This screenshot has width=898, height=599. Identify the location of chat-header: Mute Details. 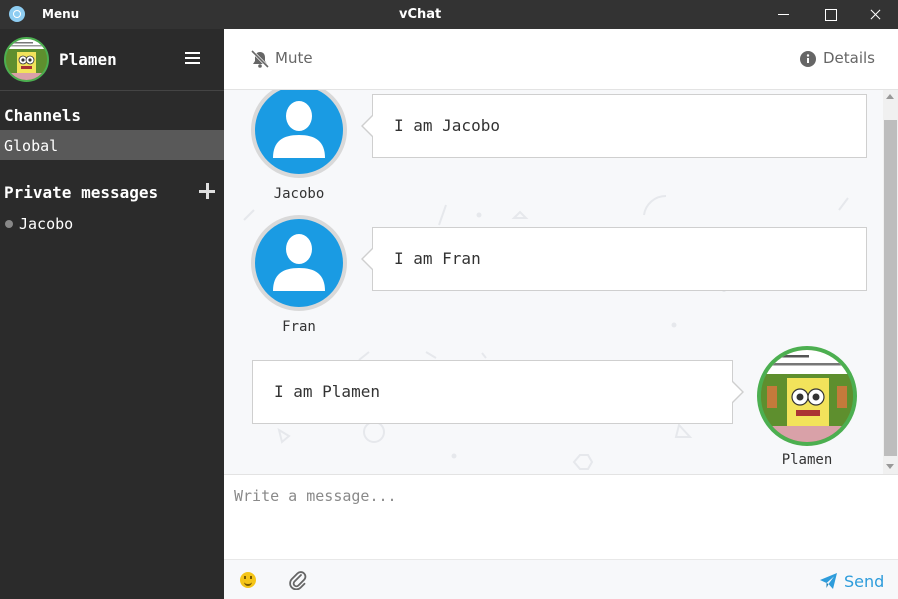
(561, 59).